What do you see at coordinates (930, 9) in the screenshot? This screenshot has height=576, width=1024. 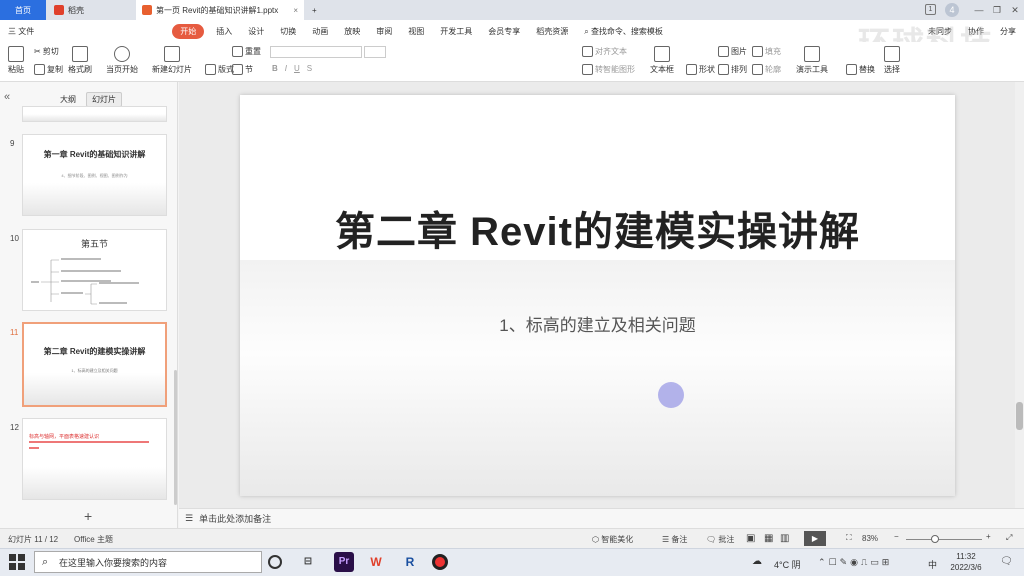 I see `window-count-badge: 1` at bounding box center [930, 9].